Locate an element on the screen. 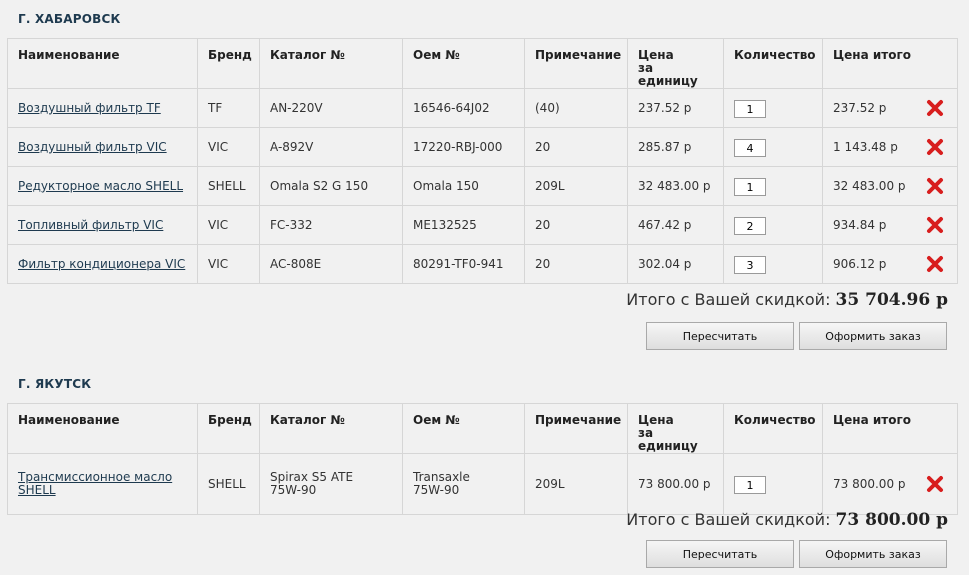  price-cell: 32 483.00 р is located at coordinates (675, 186).